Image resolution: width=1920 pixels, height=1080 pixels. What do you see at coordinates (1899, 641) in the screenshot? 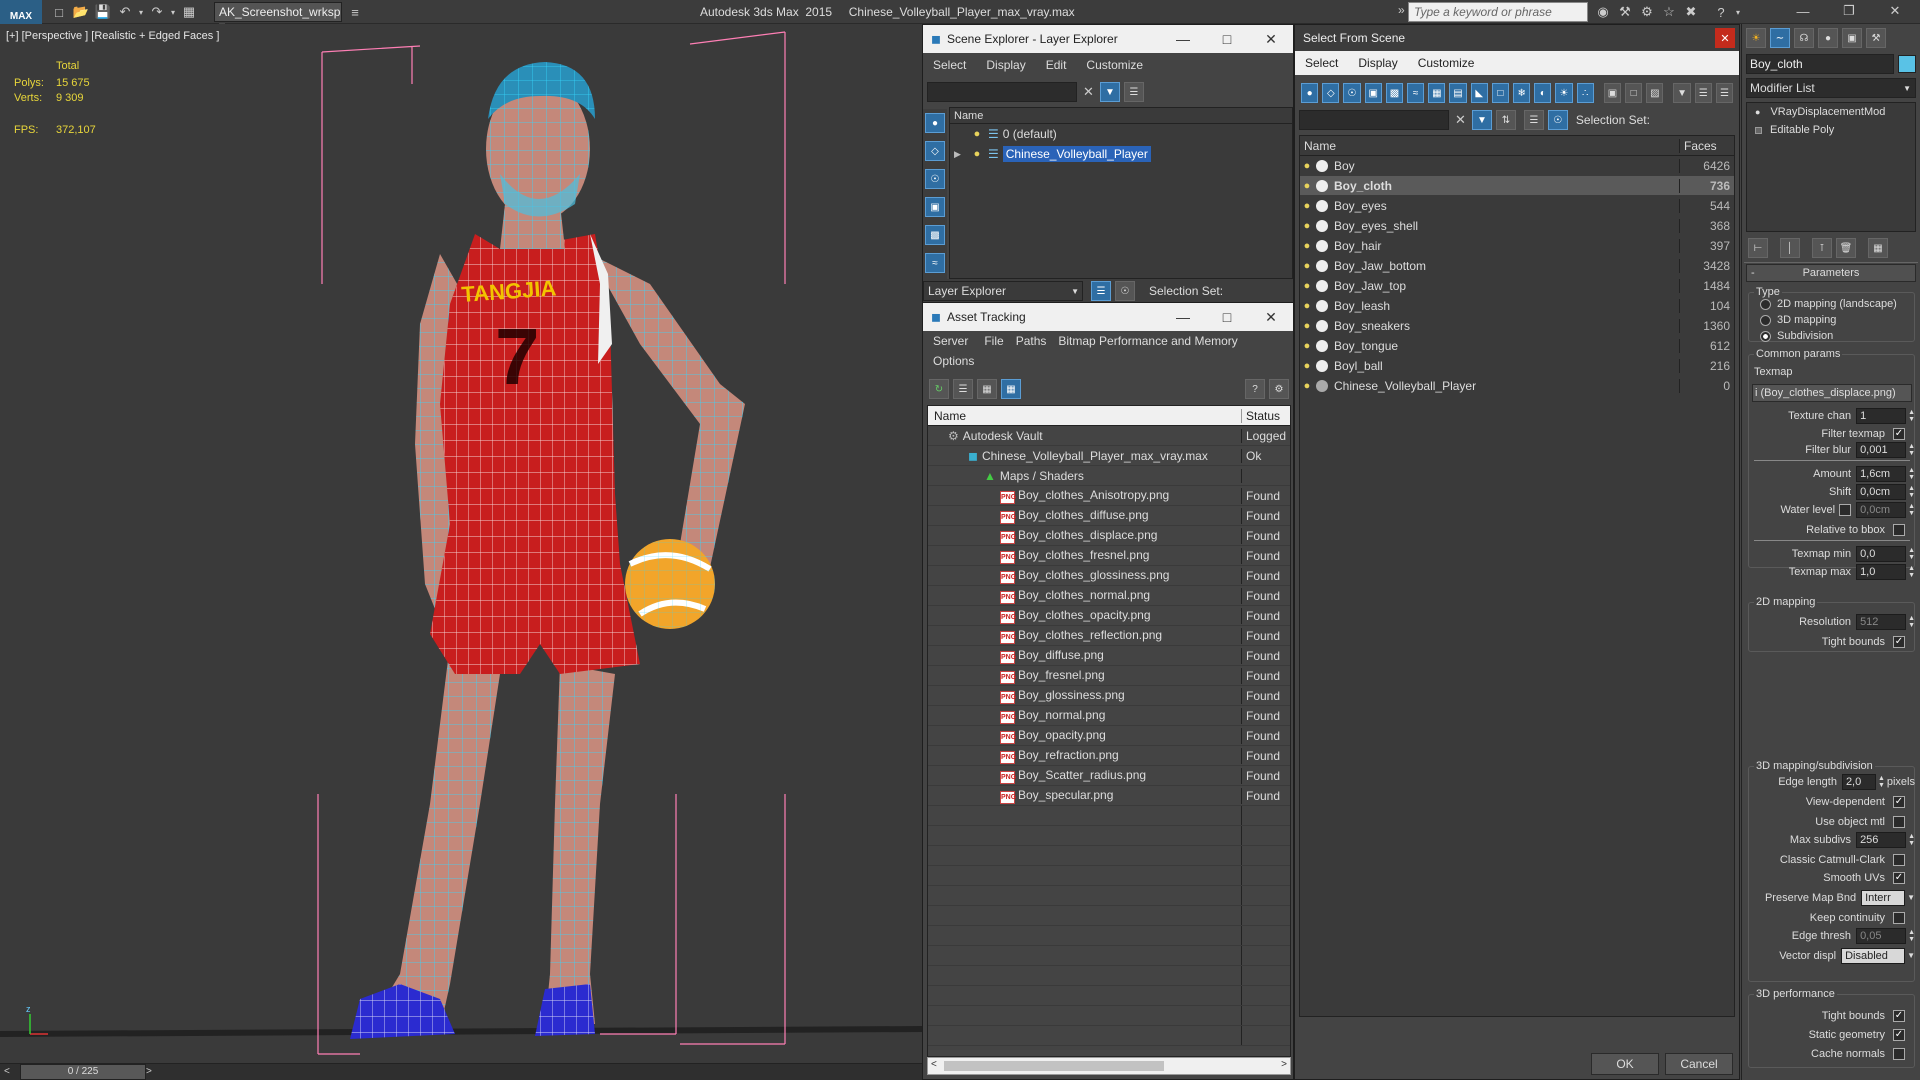
I see `tight-bounds-2d-checkbox: ✓` at bounding box center [1899, 641].